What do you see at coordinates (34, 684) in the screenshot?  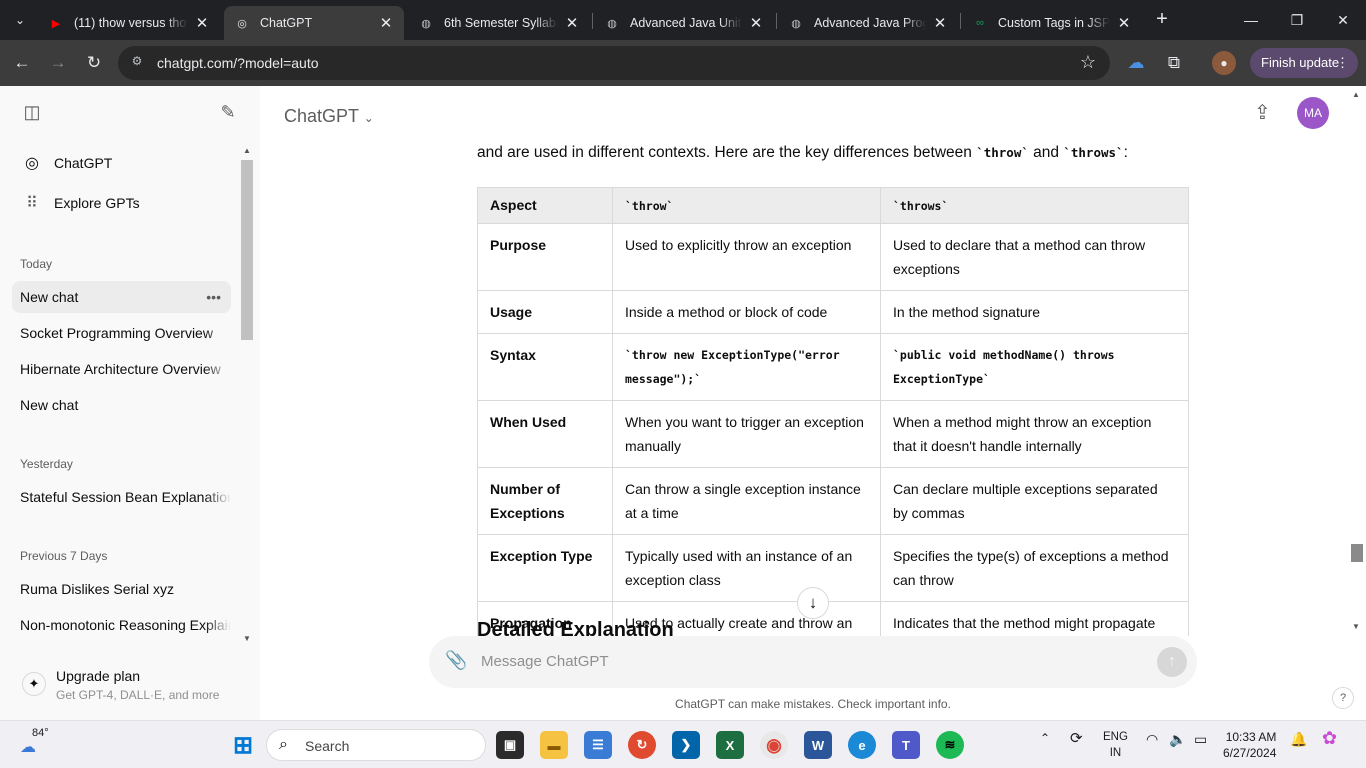 I see `sparkle-icon: ✦` at bounding box center [34, 684].